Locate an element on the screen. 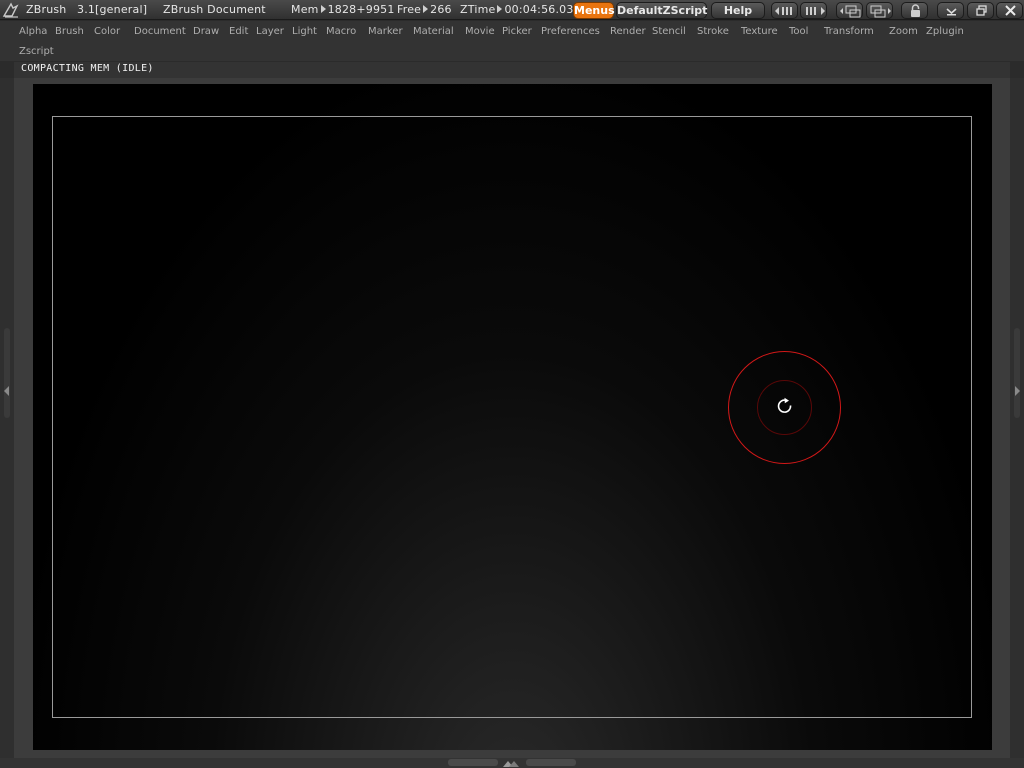  mem-label: Mem is located at coordinates (305, 9).